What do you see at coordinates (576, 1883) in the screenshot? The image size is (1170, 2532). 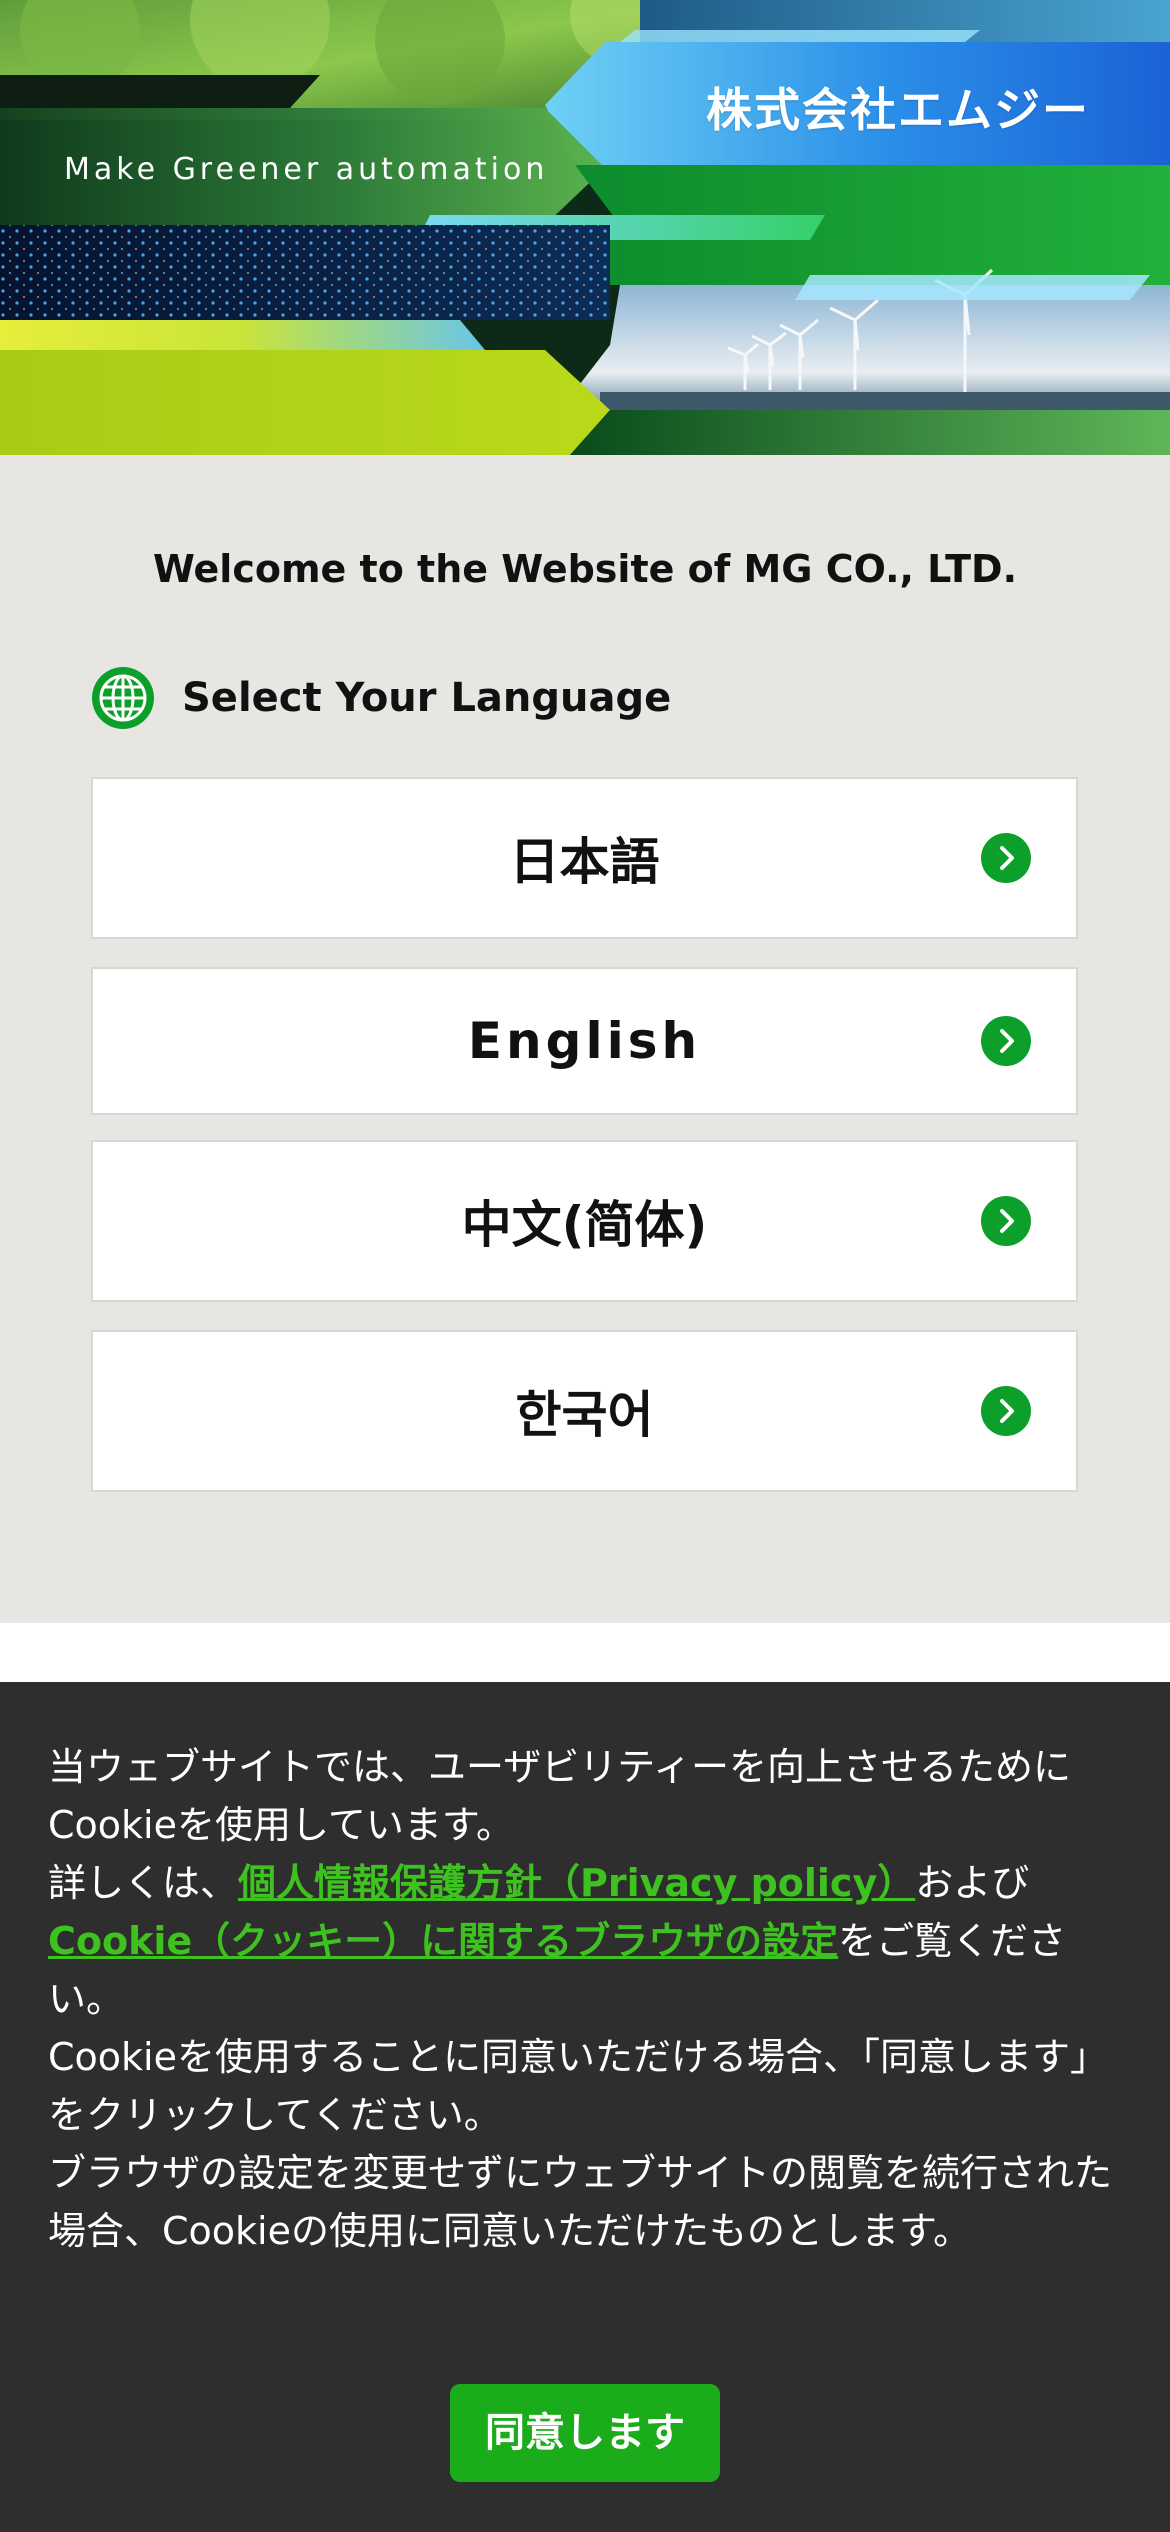 I see `privacy-policy-link: 個人情報保護方針（Privacy policy）` at bounding box center [576, 1883].